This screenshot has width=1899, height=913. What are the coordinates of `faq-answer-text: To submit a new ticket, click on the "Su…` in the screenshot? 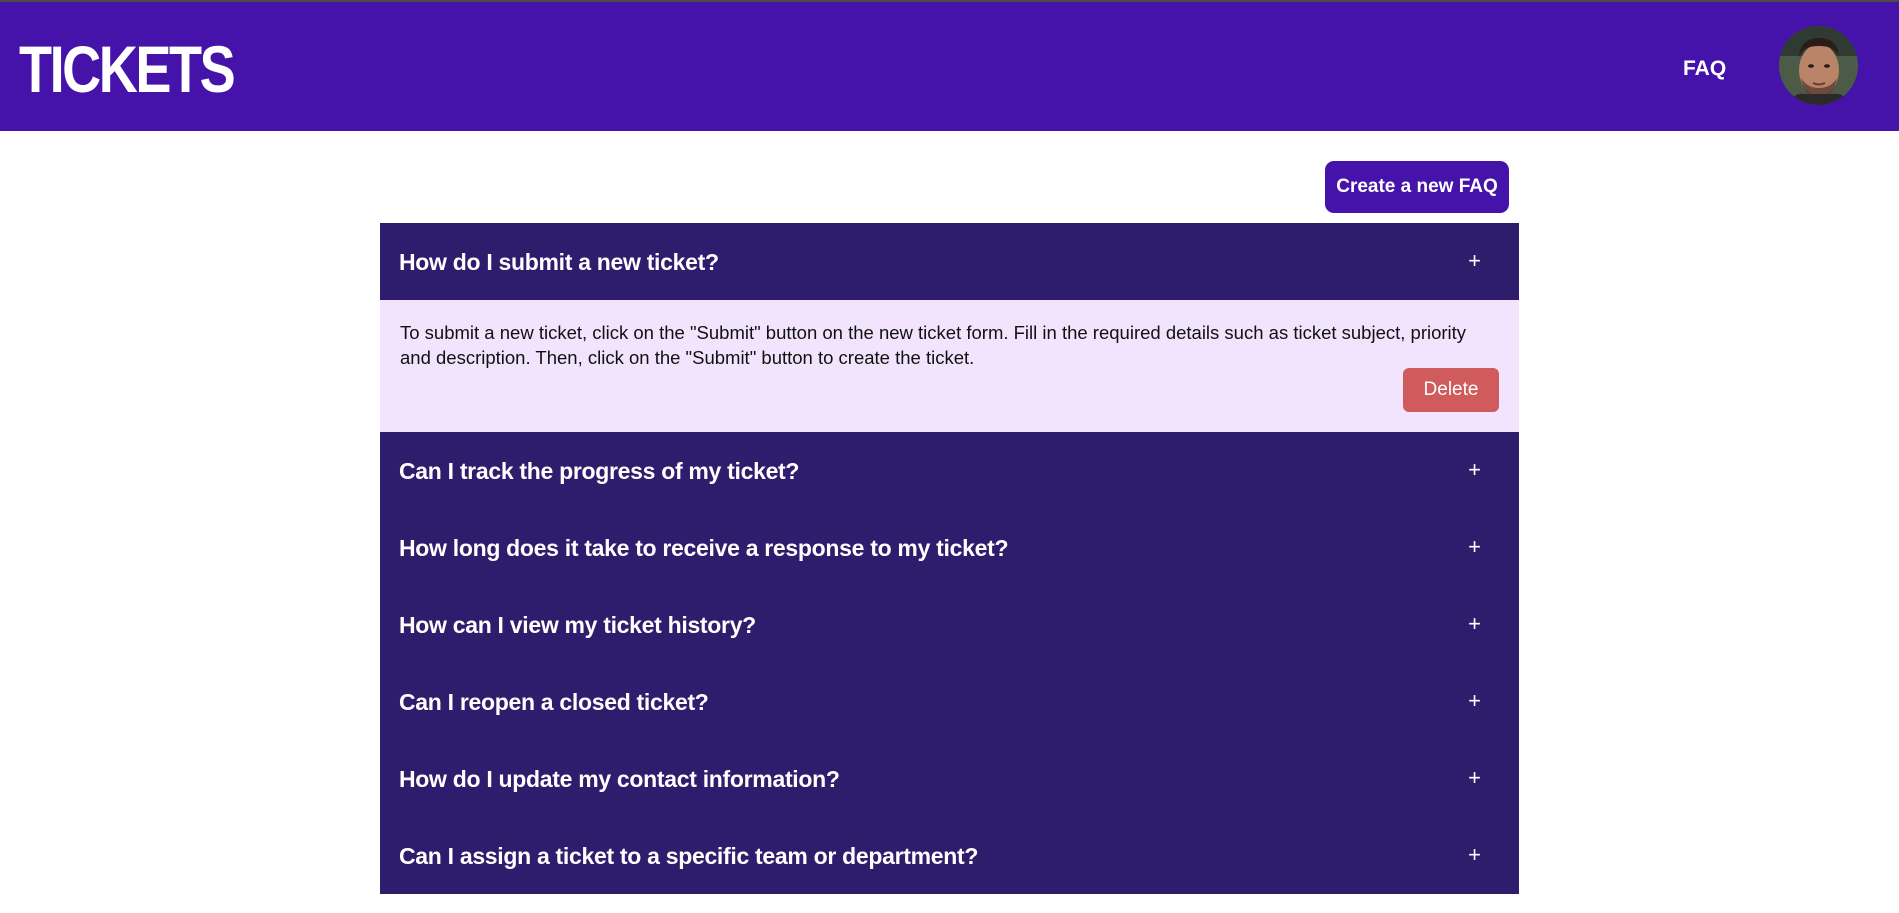 It's located at (933, 345).